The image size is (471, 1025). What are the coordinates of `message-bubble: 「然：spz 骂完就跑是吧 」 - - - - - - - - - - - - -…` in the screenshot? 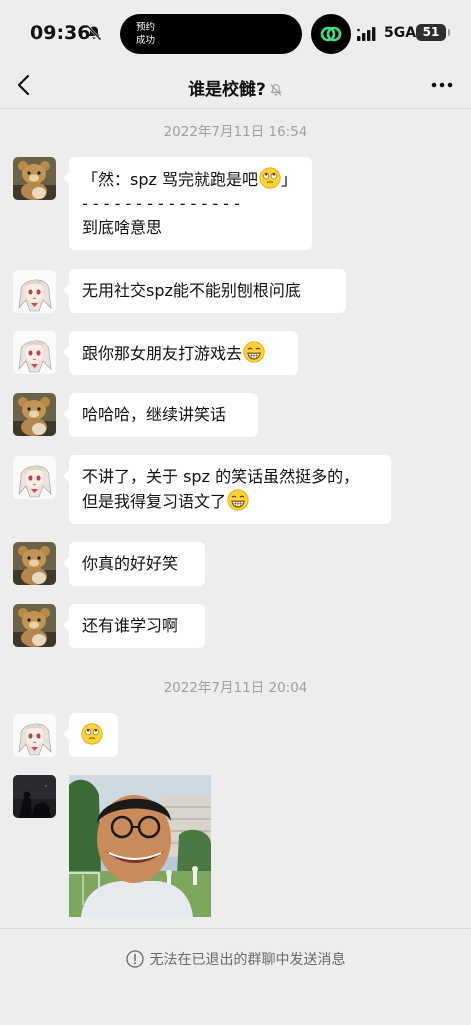 It's located at (187, 203).